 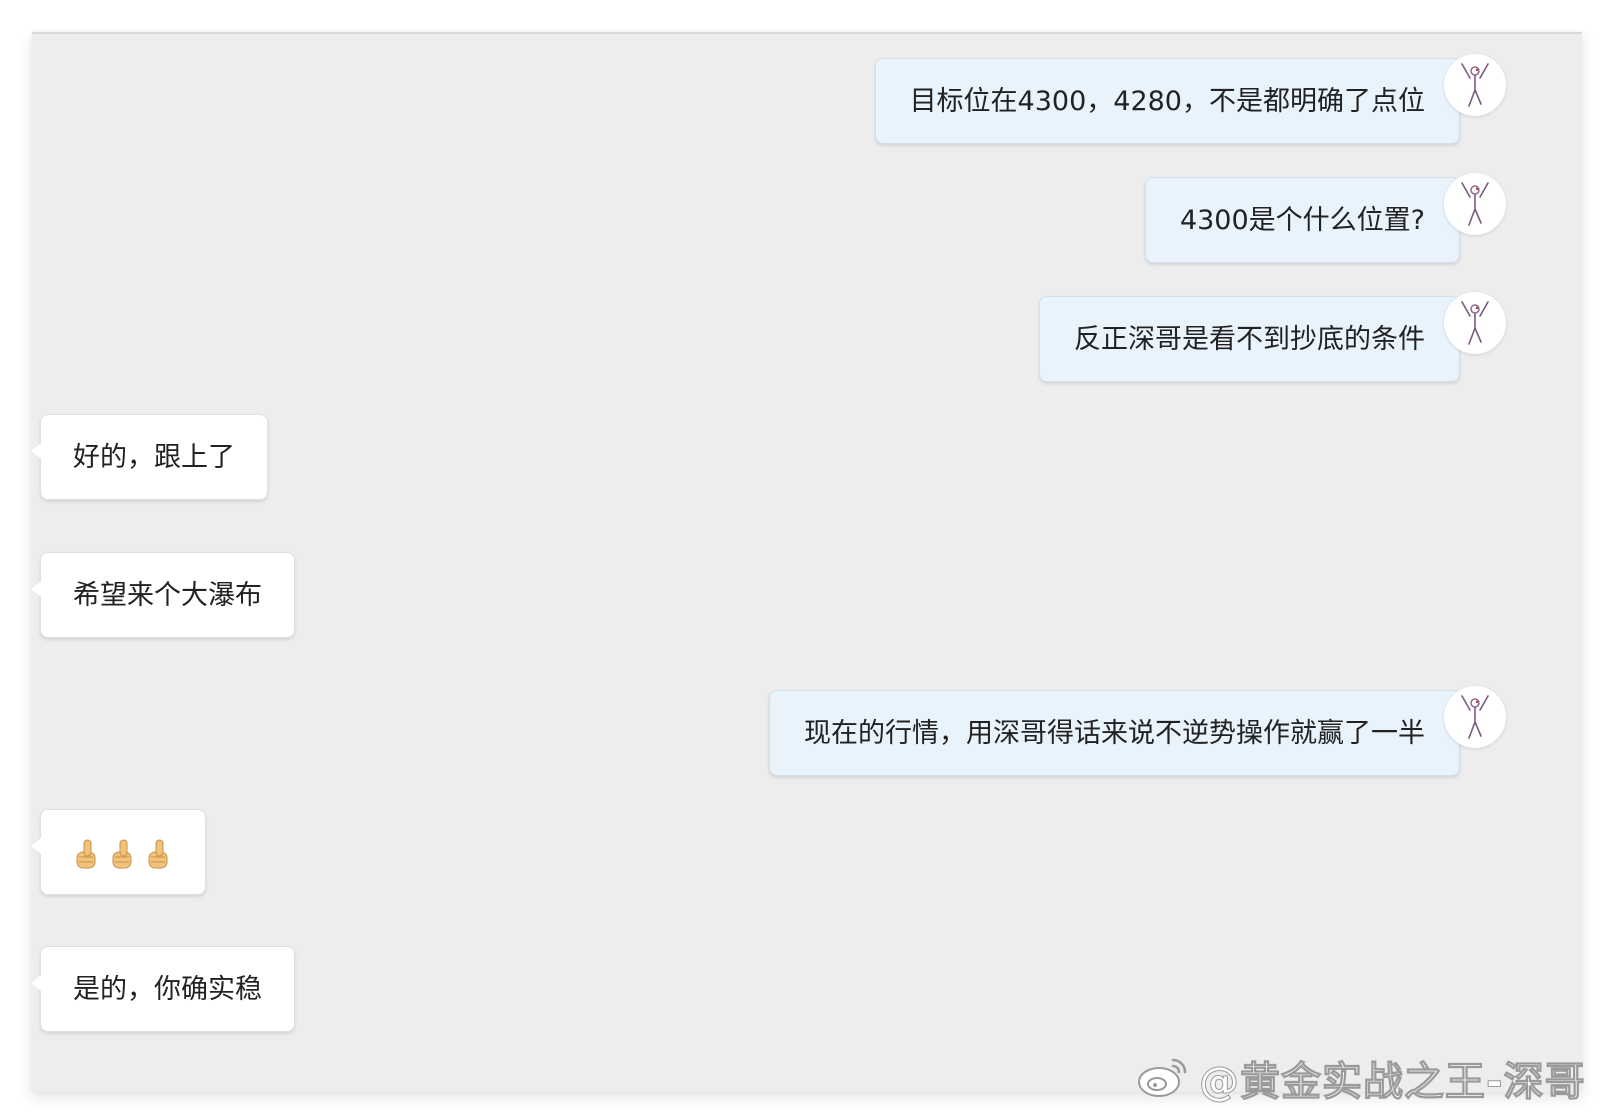 I want to click on message-bubble-incoming: 好的，跟上了, so click(x=149, y=457).